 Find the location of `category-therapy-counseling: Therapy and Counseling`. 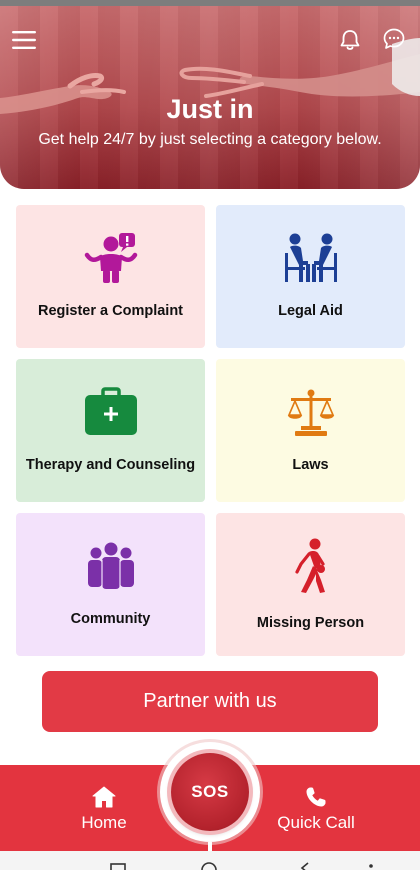

category-therapy-counseling: Therapy and Counseling is located at coordinates (110, 430).